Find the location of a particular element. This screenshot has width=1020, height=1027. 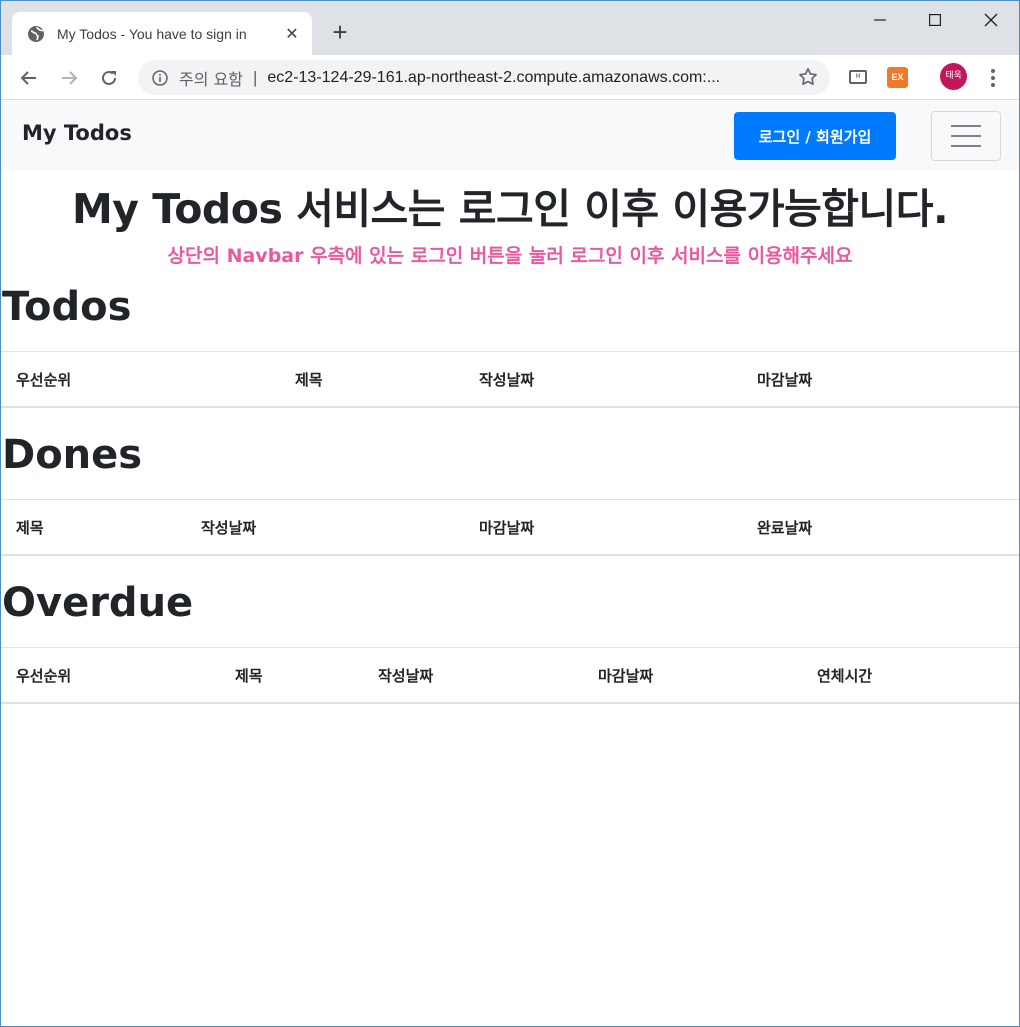

login-signup-button: 로그인 / 회원가입 is located at coordinates (815, 136).